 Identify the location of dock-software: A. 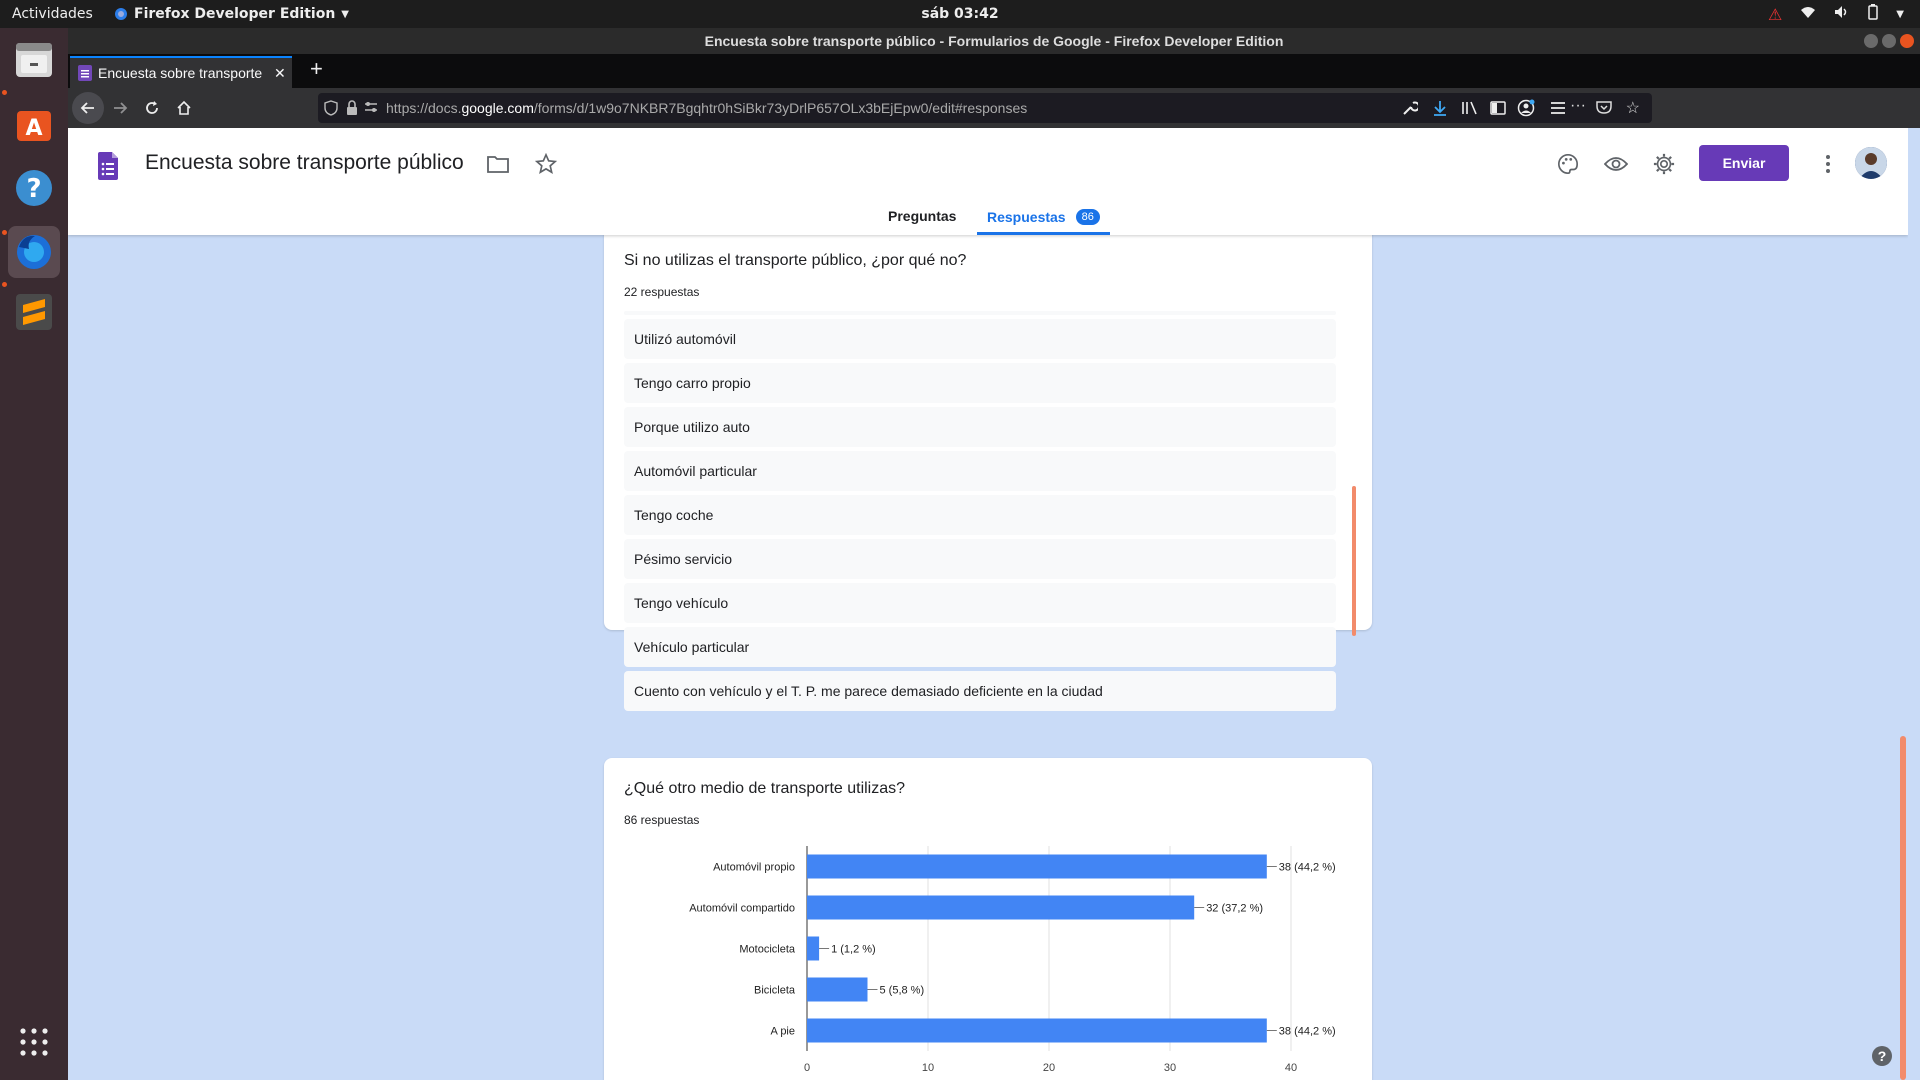
(34, 124).